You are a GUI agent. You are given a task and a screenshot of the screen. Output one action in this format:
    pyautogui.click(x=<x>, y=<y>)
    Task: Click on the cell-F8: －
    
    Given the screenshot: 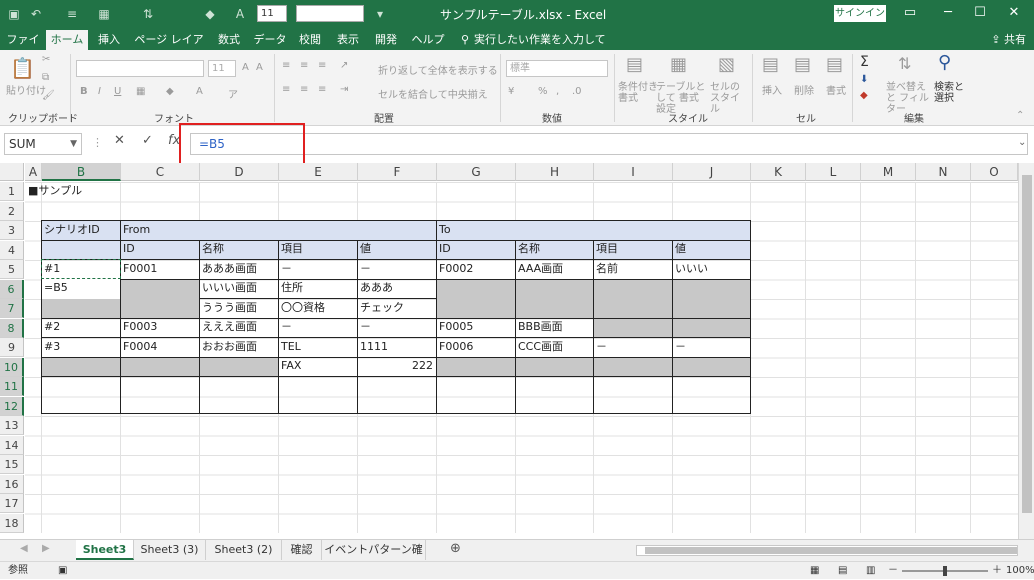 What is the action you would take?
    pyautogui.click(x=364, y=327)
    